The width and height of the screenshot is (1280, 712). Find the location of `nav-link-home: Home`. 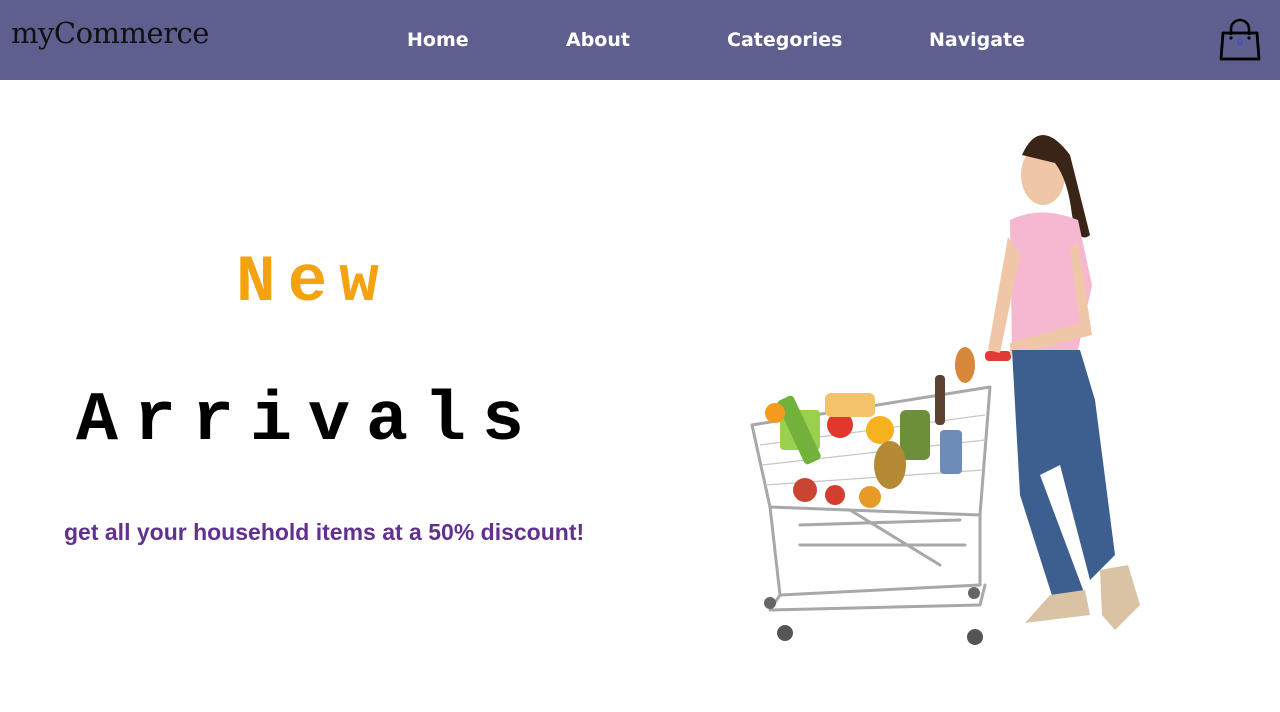

nav-link-home: Home is located at coordinates (438, 40).